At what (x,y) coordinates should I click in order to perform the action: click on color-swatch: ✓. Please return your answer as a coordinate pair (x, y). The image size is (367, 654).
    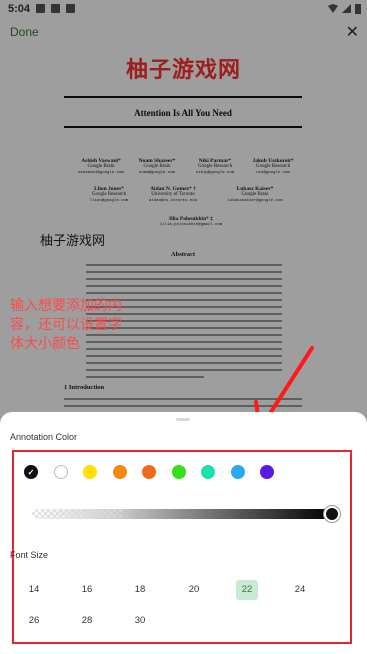
    Looking at the image, I should click on (31, 472).